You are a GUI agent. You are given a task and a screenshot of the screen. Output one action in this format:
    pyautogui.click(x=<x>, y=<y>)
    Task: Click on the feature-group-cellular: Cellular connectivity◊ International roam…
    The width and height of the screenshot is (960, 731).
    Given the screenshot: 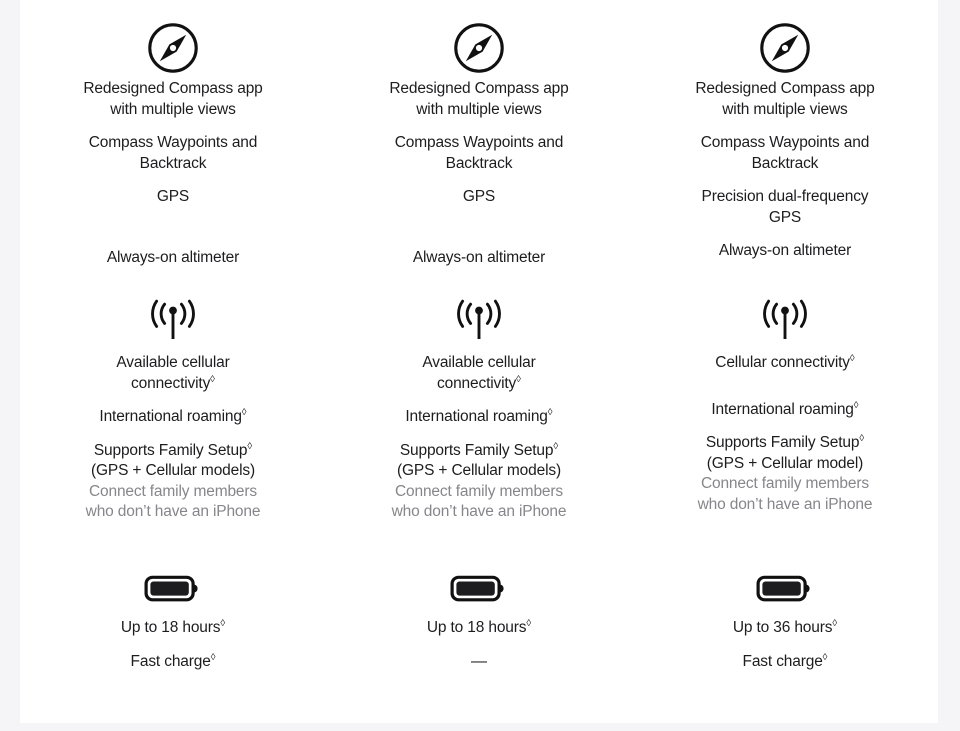 What is the action you would take?
    pyautogui.click(x=785, y=414)
    